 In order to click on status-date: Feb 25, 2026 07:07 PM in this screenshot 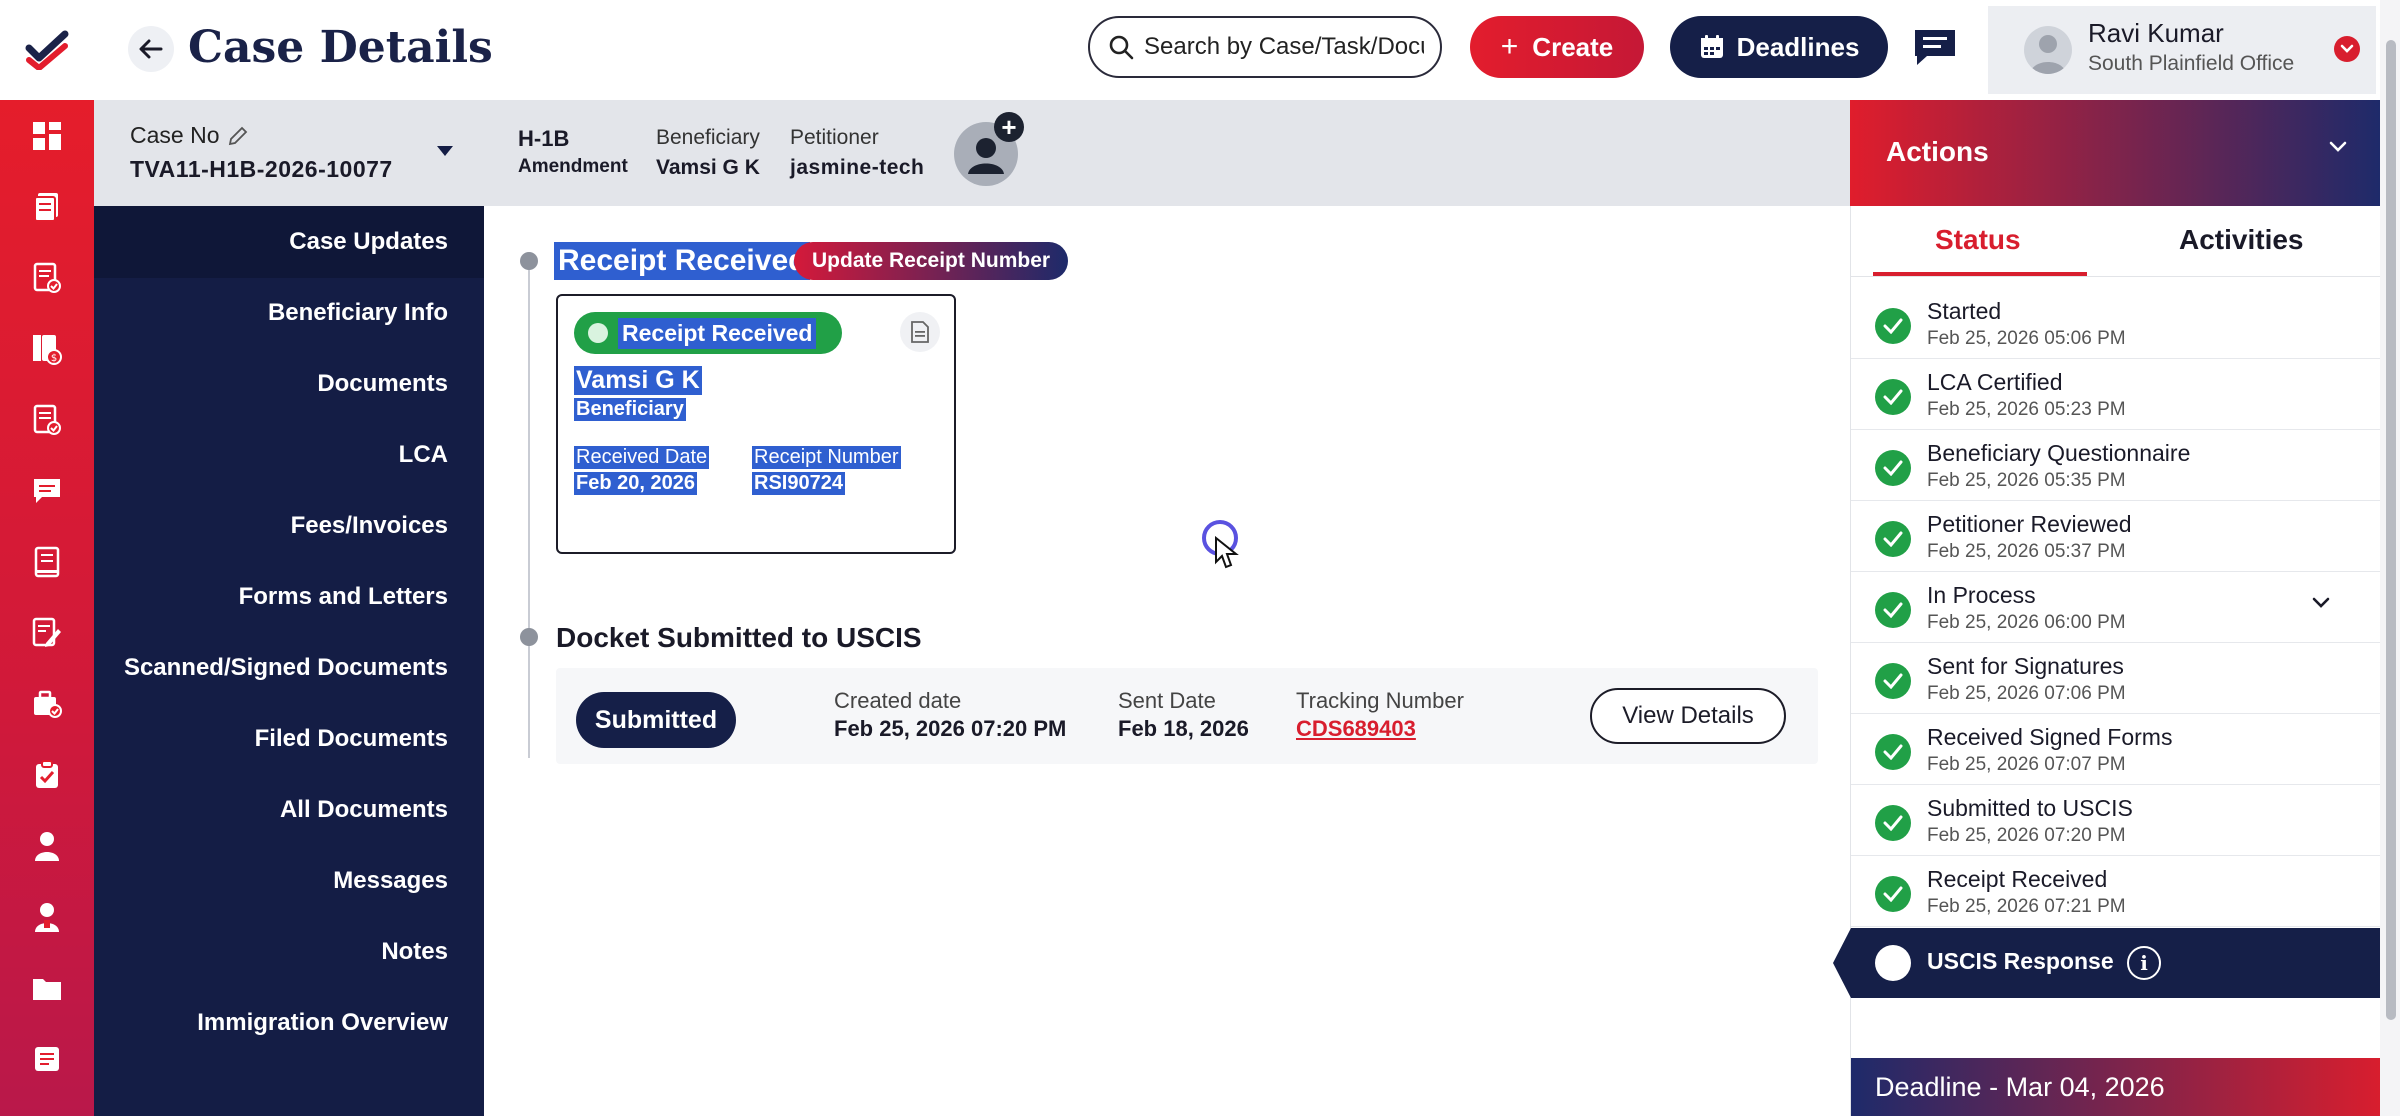, I will do `click(2026, 764)`.